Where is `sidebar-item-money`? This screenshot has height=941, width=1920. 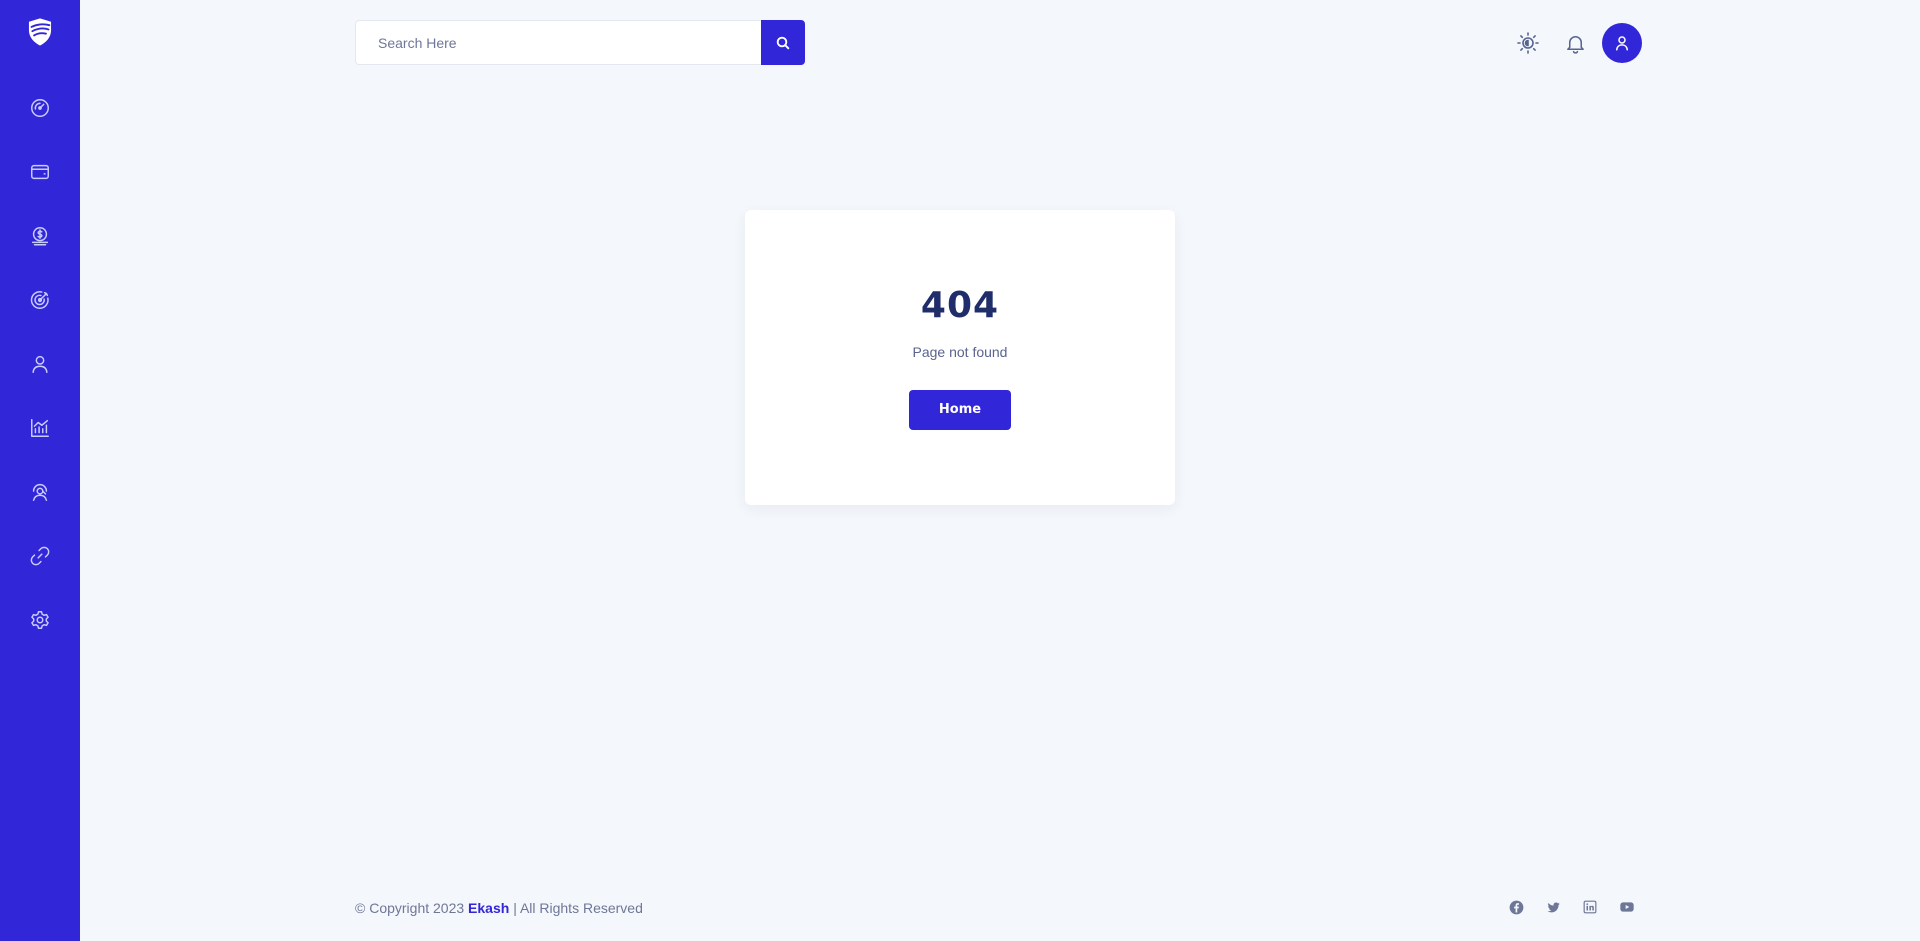 sidebar-item-money is located at coordinates (40, 236).